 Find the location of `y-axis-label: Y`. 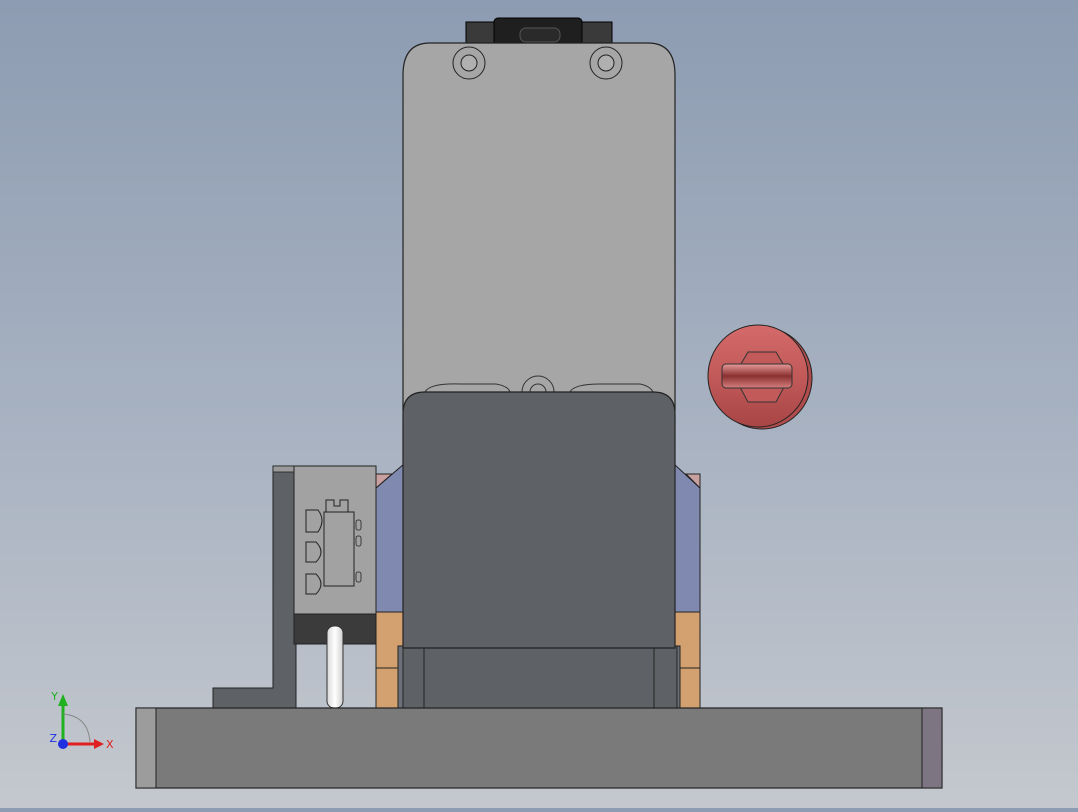

y-axis-label: Y is located at coordinates (54, 696).